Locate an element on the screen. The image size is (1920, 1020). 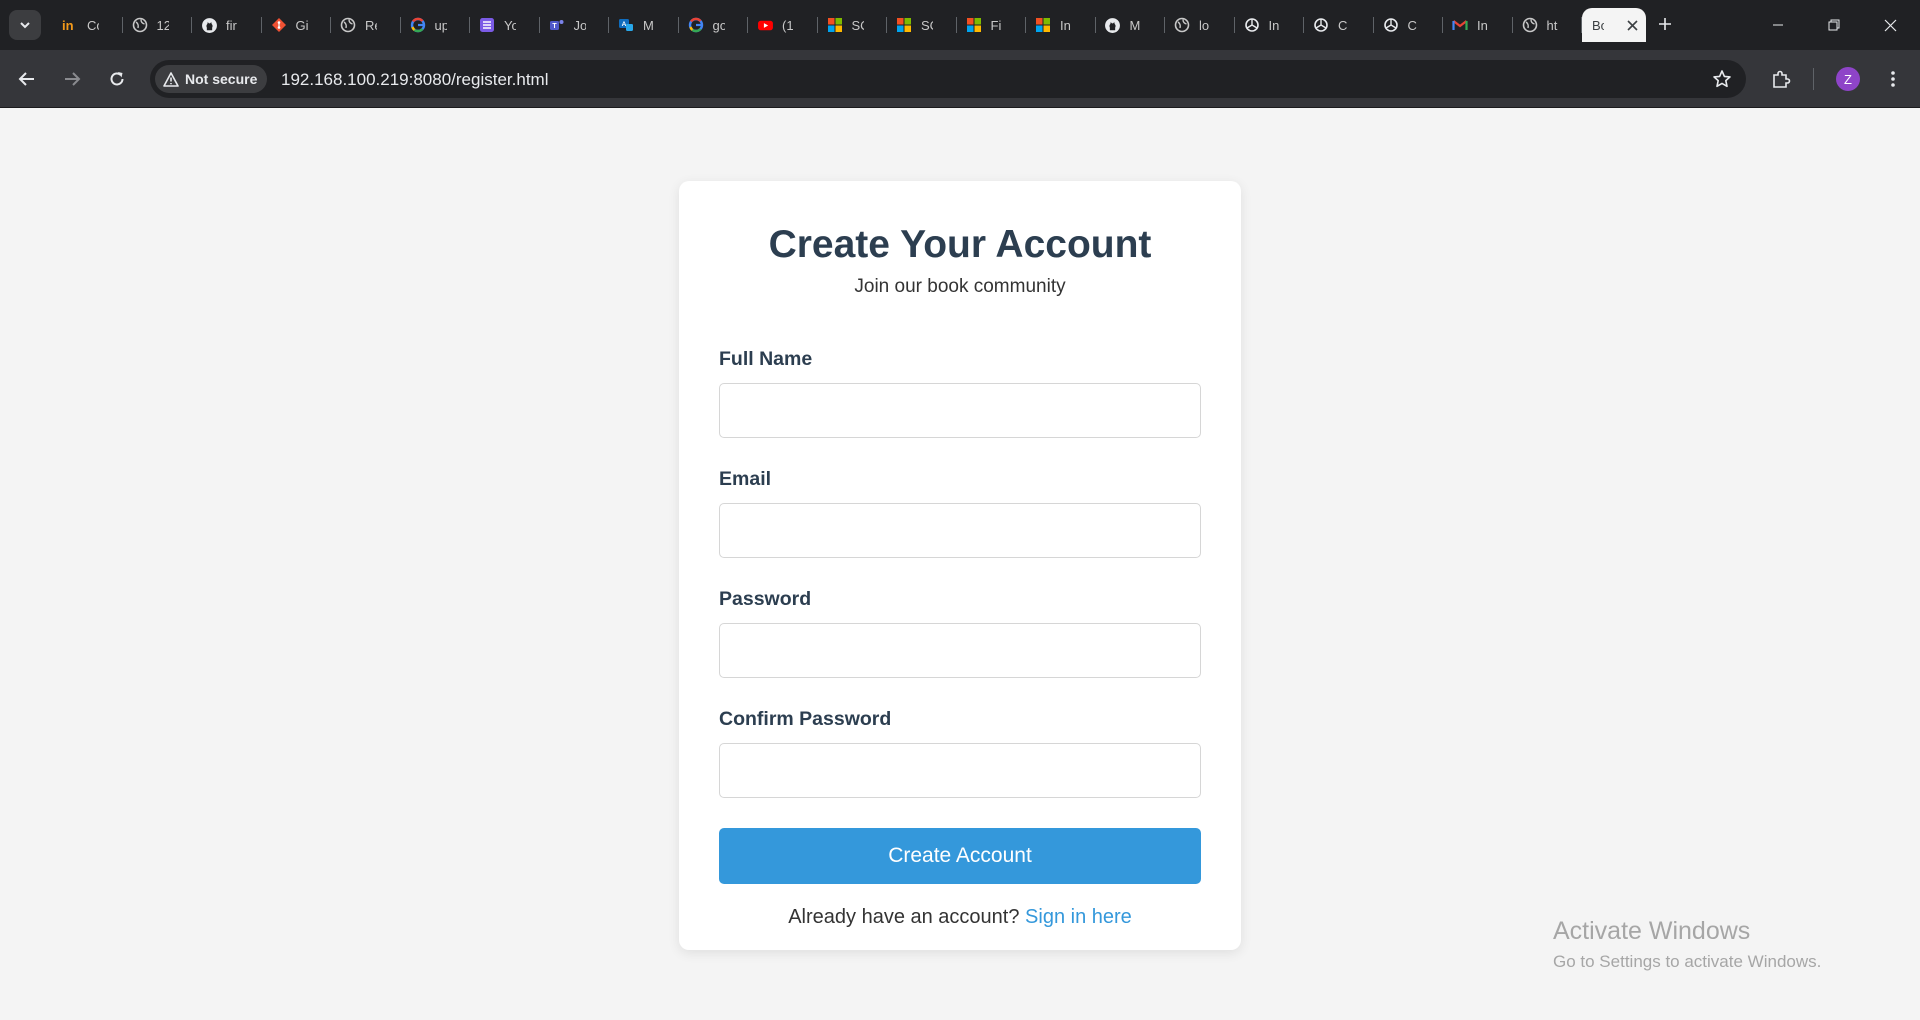
signin-row: Already have an account? Sign in here is located at coordinates (960, 917).